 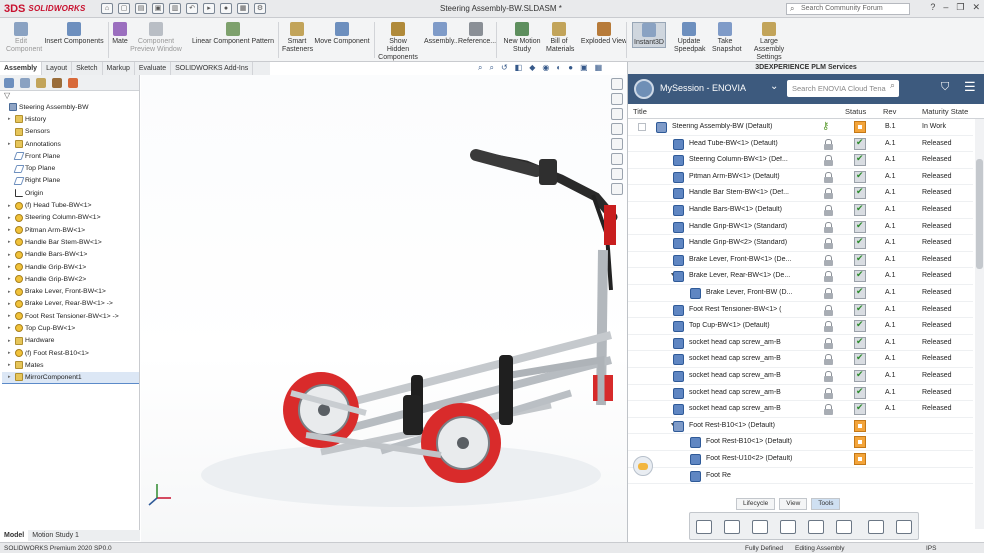 What do you see at coordinates (643, 466) in the screenshot?
I see `cloud-save-icon` at bounding box center [643, 466].